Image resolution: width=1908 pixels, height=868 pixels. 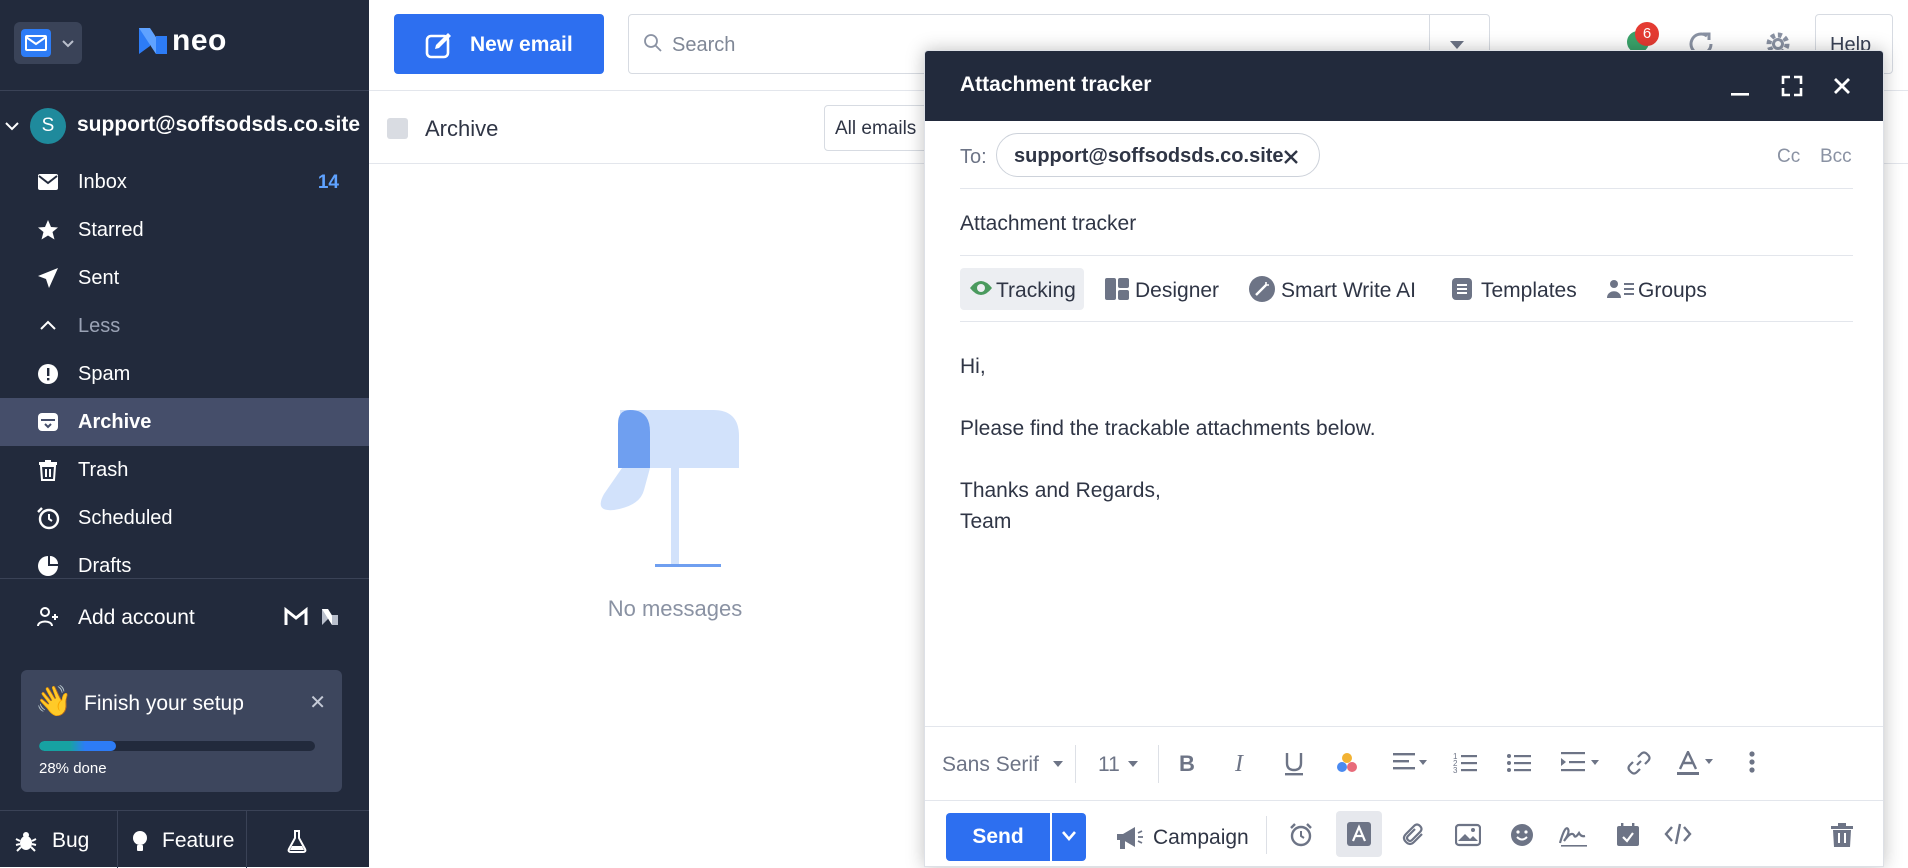 I want to click on subject-value: Attachment tracker, so click(x=1048, y=223).